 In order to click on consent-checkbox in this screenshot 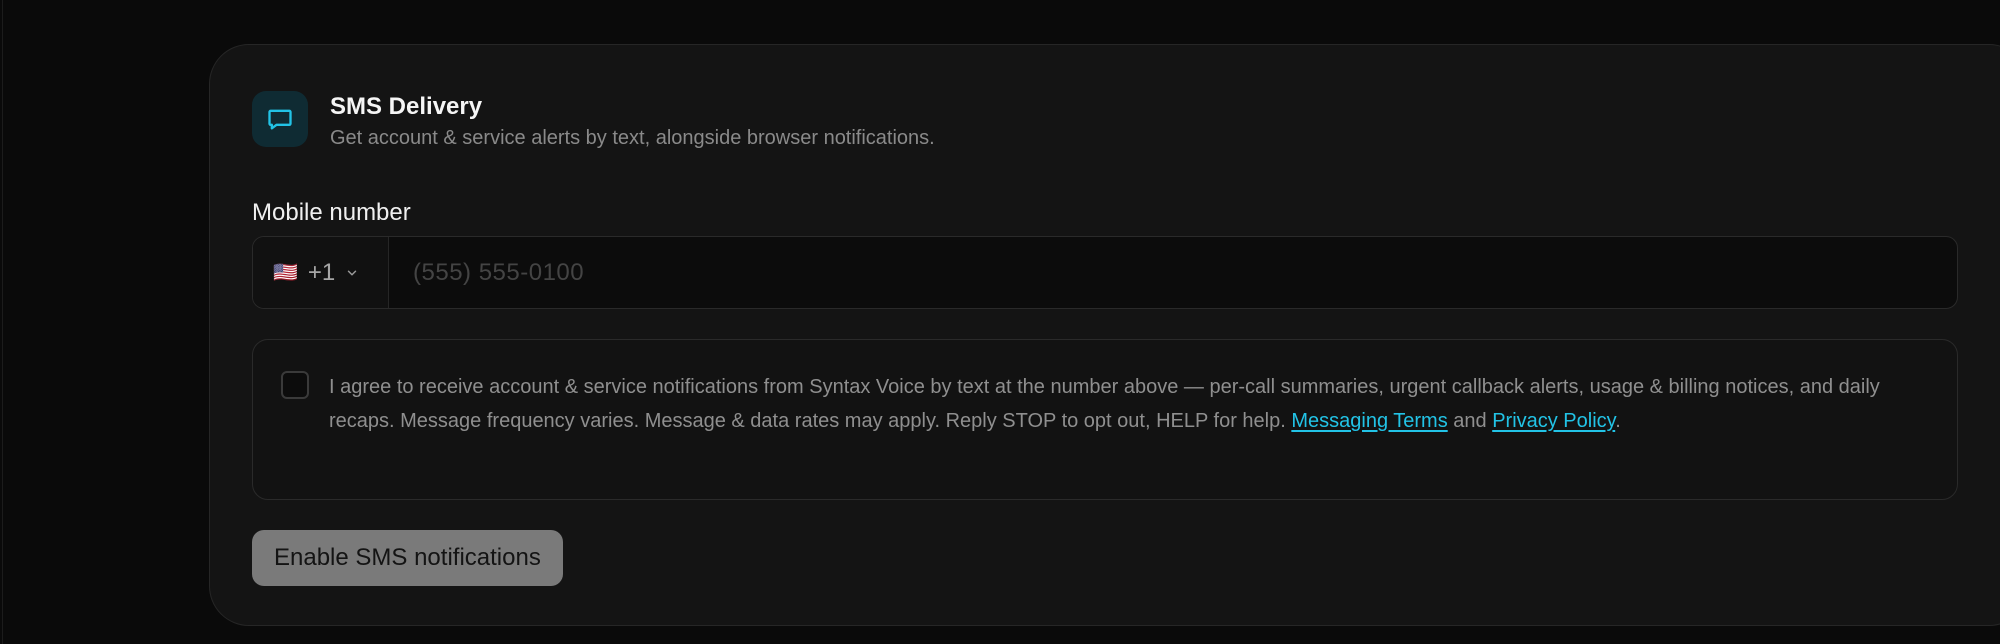, I will do `click(295, 385)`.